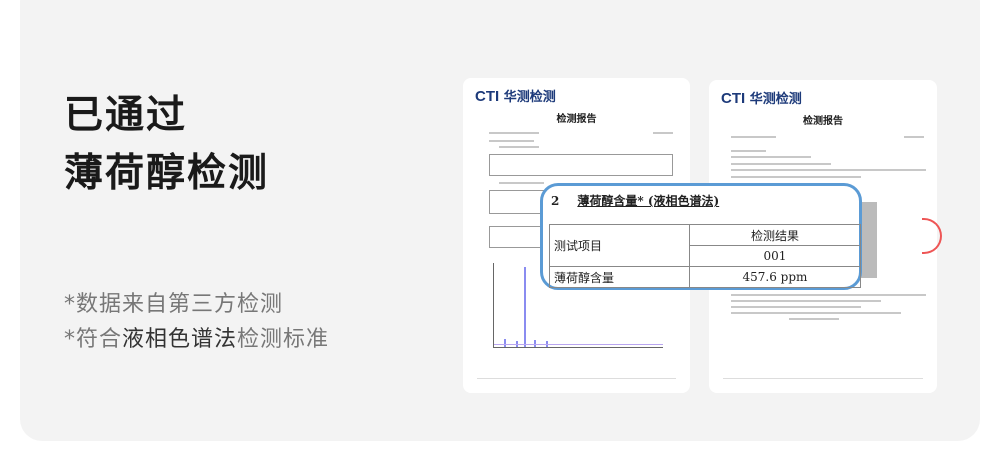  Describe the element at coordinates (174, 304) in the screenshot. I see `bullet-1: *数据来自第三方检测` at that location.